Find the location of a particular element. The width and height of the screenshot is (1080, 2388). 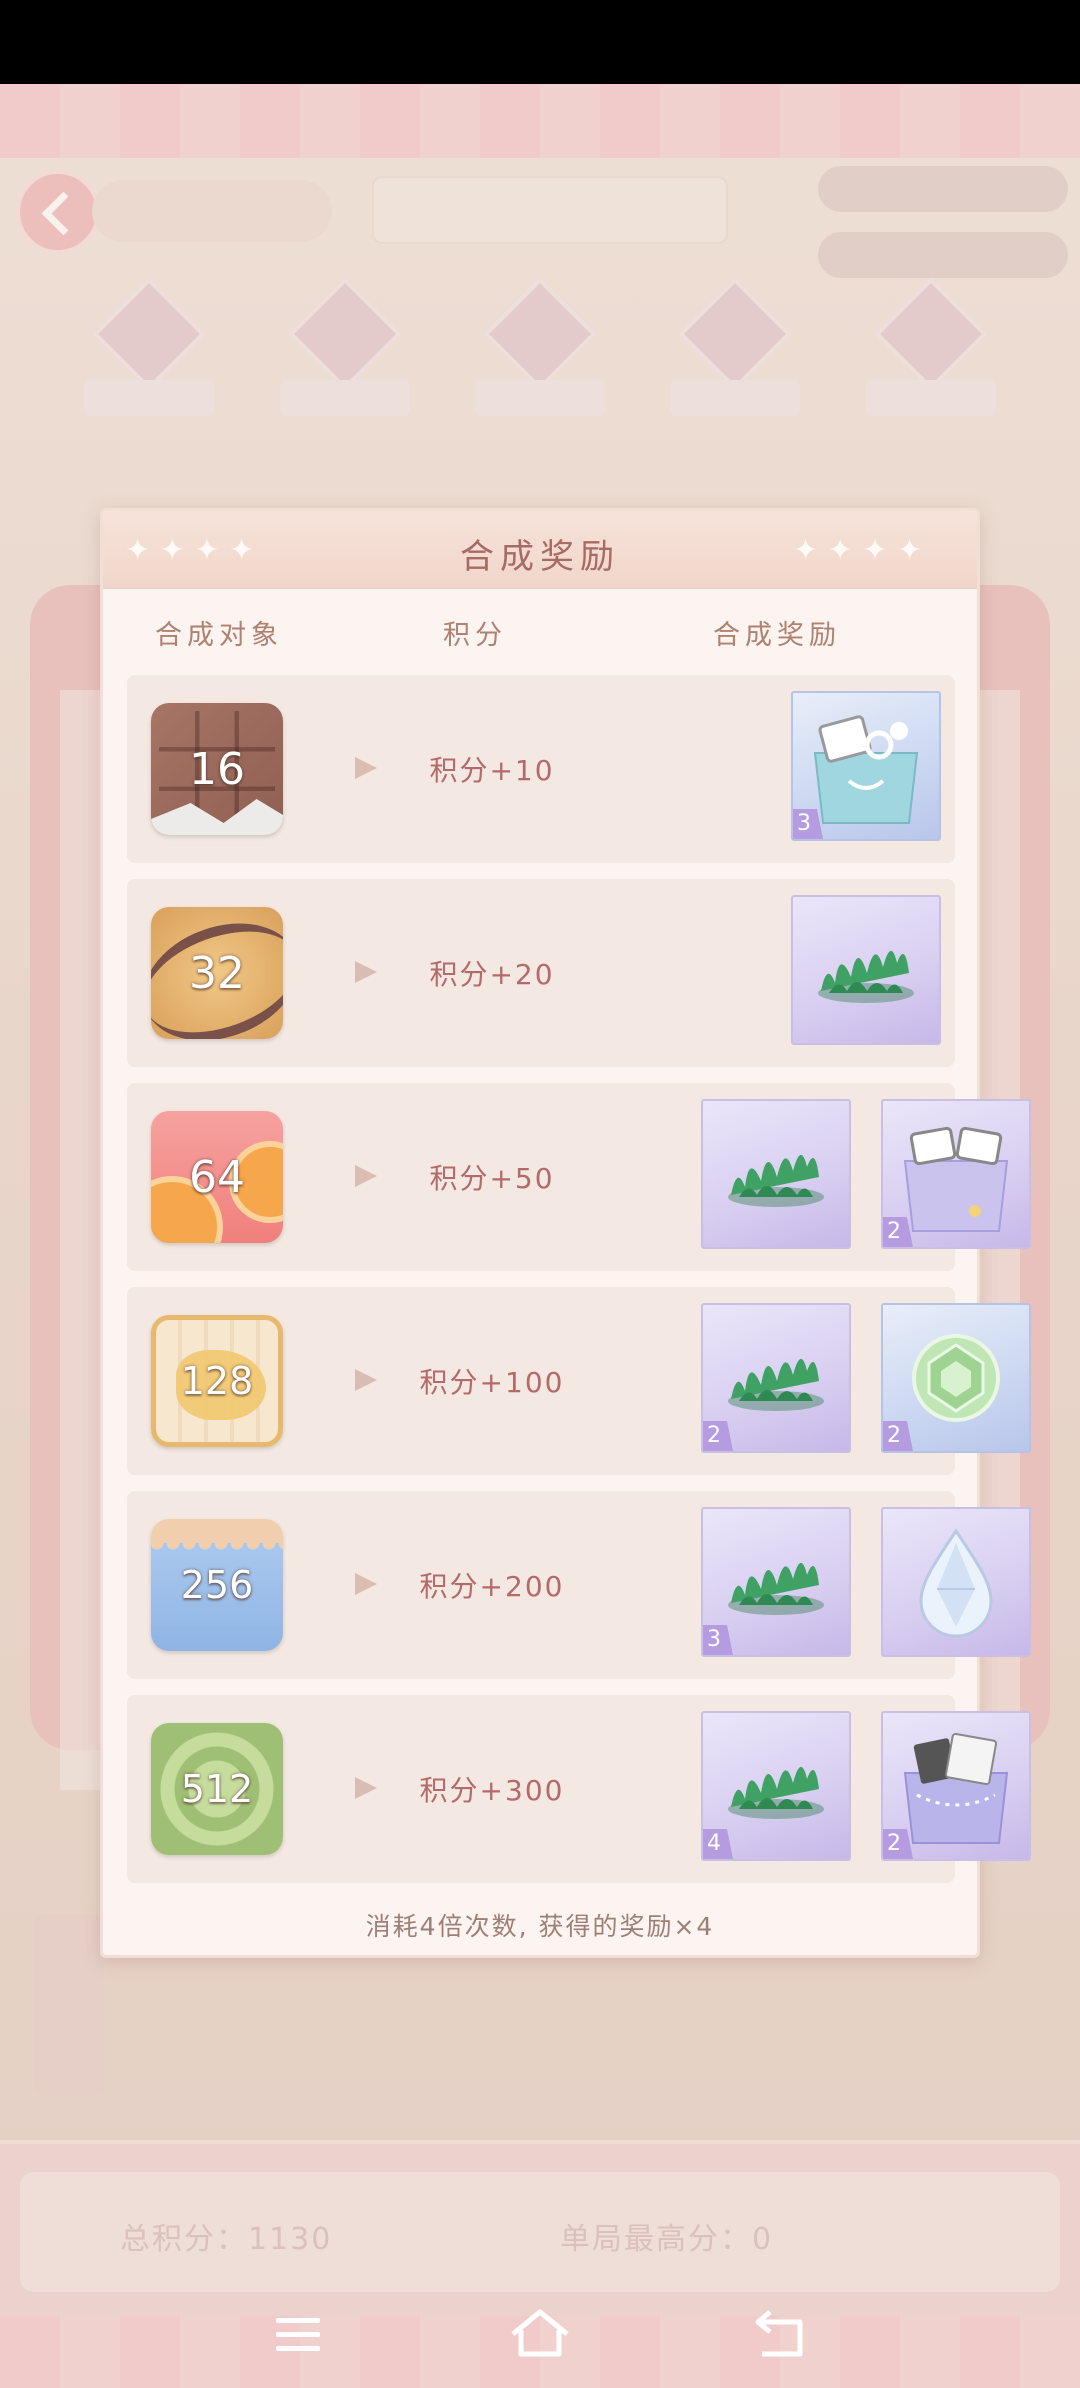

tile-16-chocolate: 16 is located at coordinates (217, 769).